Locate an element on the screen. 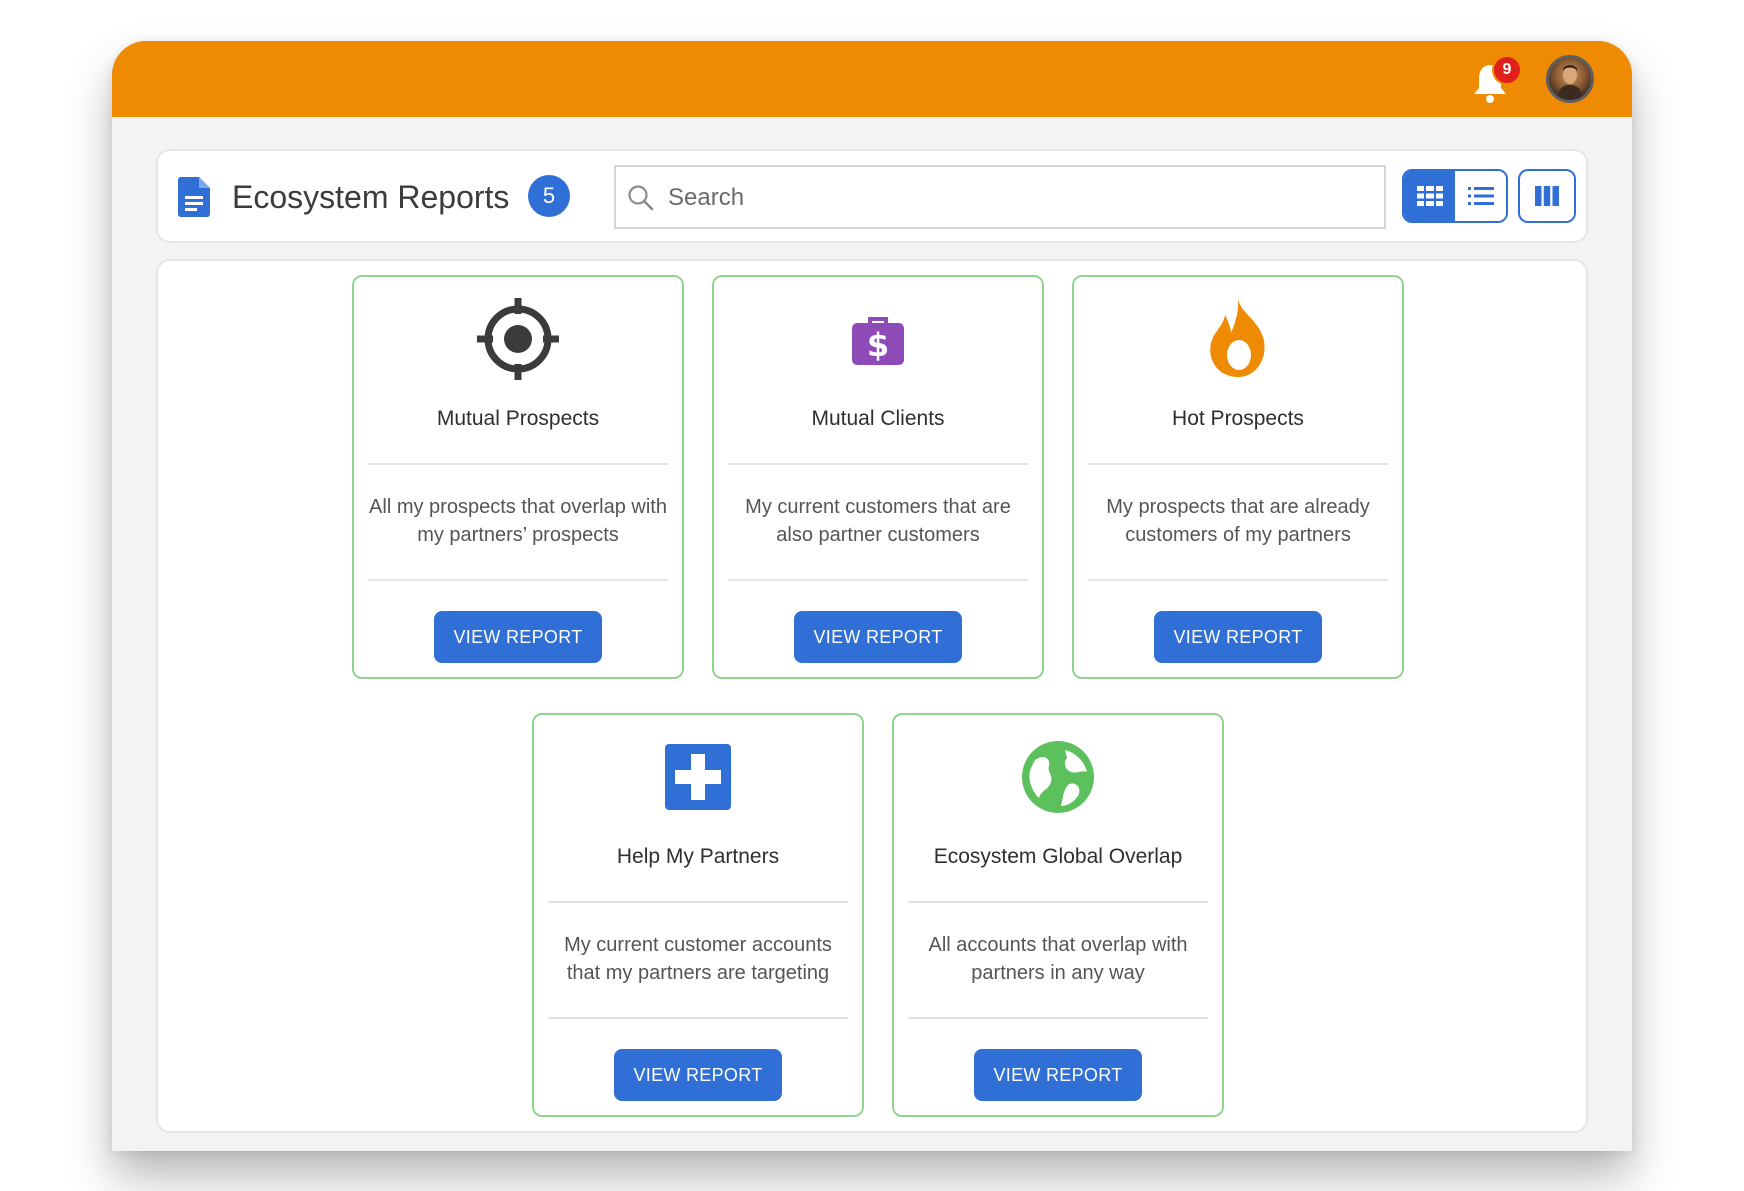 The width and height of the screenshot is (1744, 1191). search-icon is located at coordinates (641, 198).